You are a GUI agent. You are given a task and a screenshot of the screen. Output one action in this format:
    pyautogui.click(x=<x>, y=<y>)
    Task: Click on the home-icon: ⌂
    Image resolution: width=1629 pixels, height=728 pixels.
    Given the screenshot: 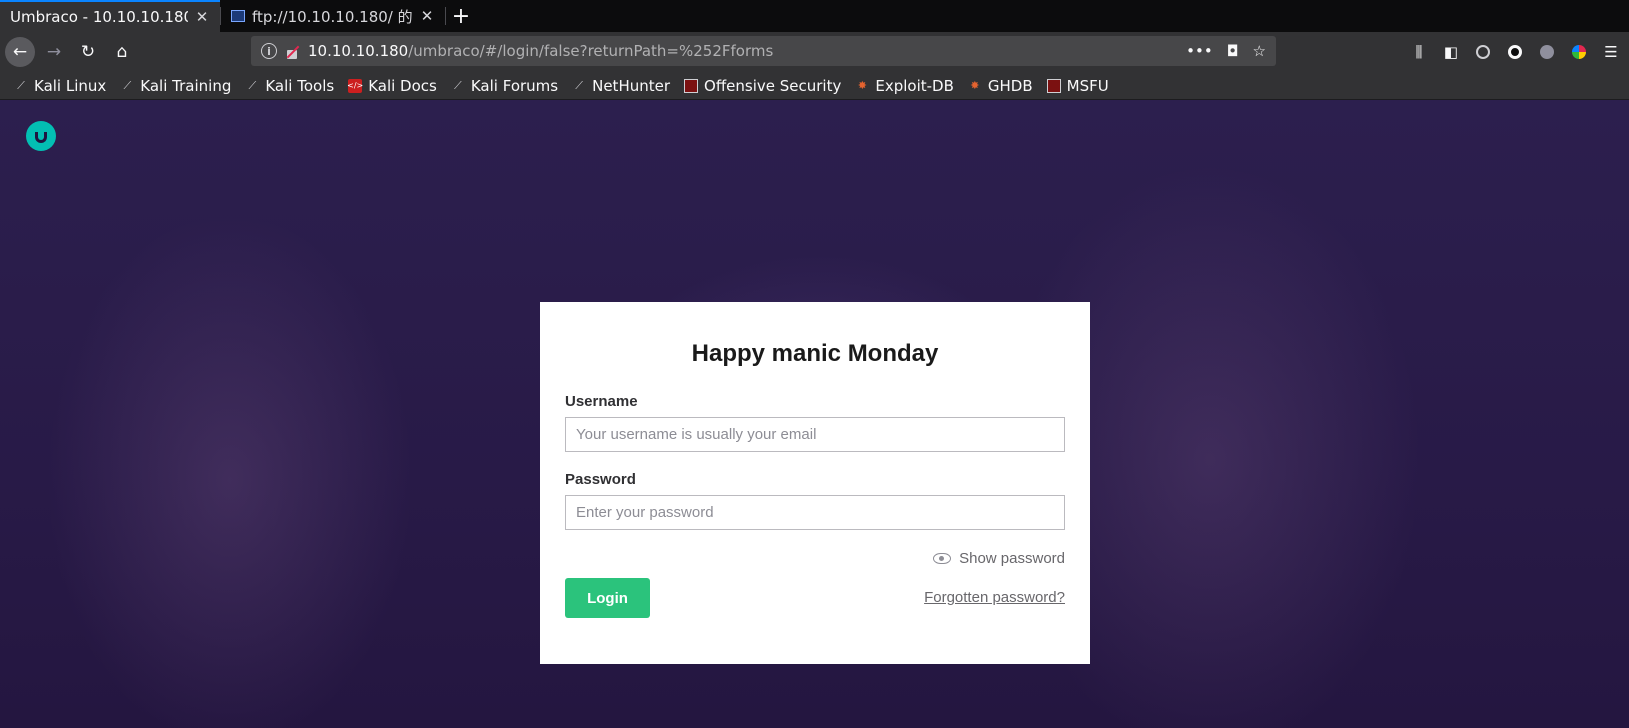 What is the action you would take?
    pyautogui.click(x=122, y=52)
    